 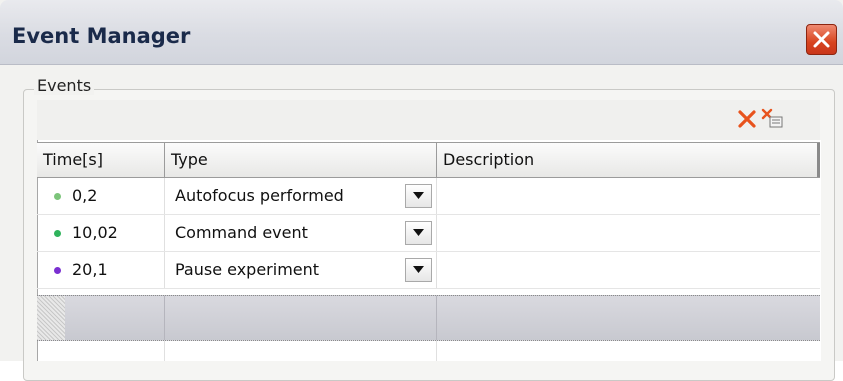 What do you see at coordinates (259, 195) in the screenshot?
I see `type-value: Autofocus performed` at bounding box center [259, 195].